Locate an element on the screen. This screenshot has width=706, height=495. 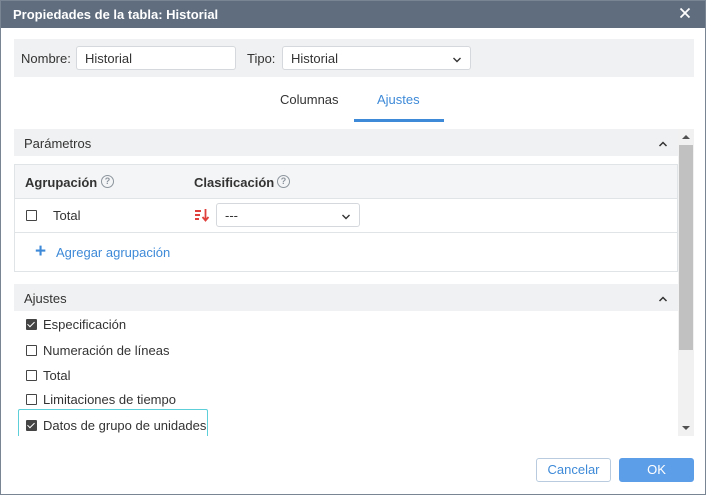
scrollbar-thumb is located at coordinates (686, 247).